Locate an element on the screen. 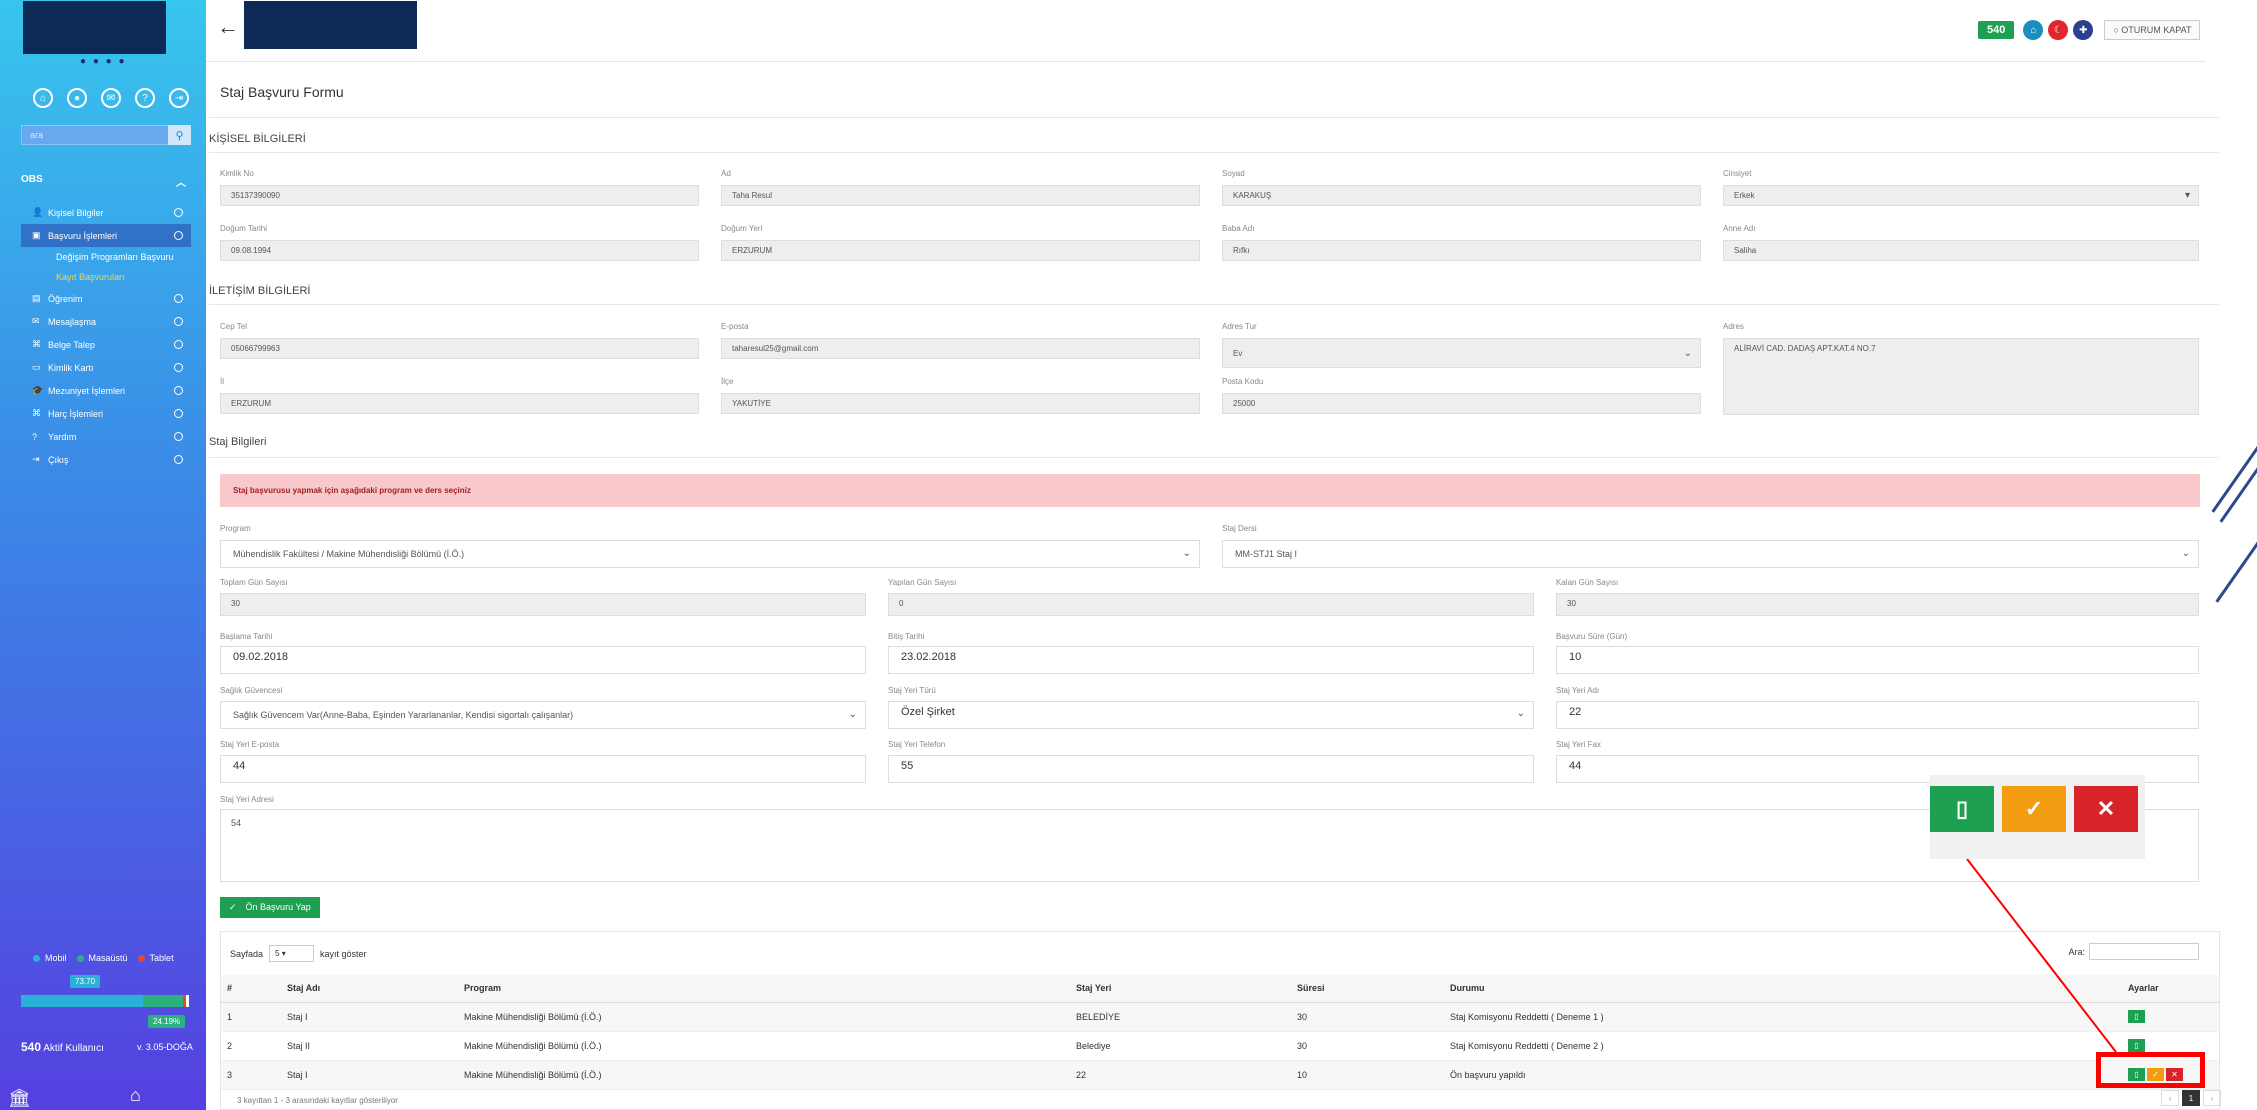  delete-button-zoomed: ✕ is located at coordinates (2106, 809).